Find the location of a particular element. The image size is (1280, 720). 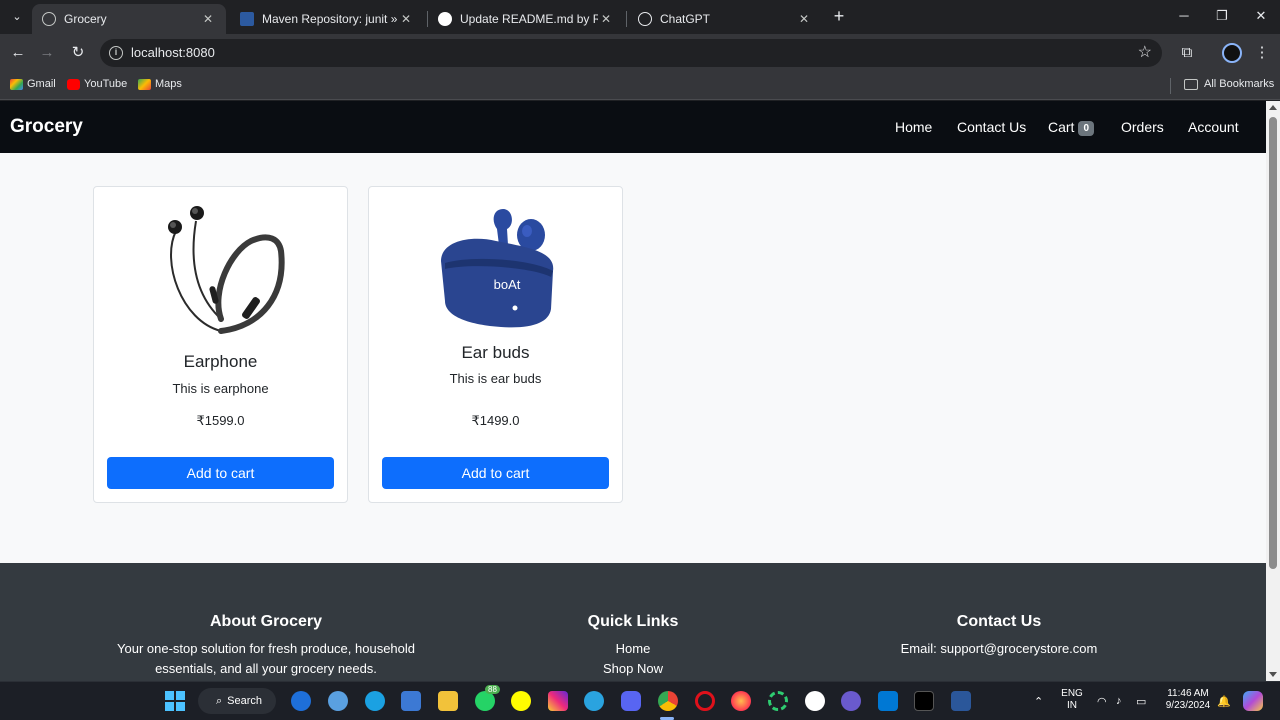

tab-github: Update README.md by Ritz605 ✕ is located at coordinates (526, 19).